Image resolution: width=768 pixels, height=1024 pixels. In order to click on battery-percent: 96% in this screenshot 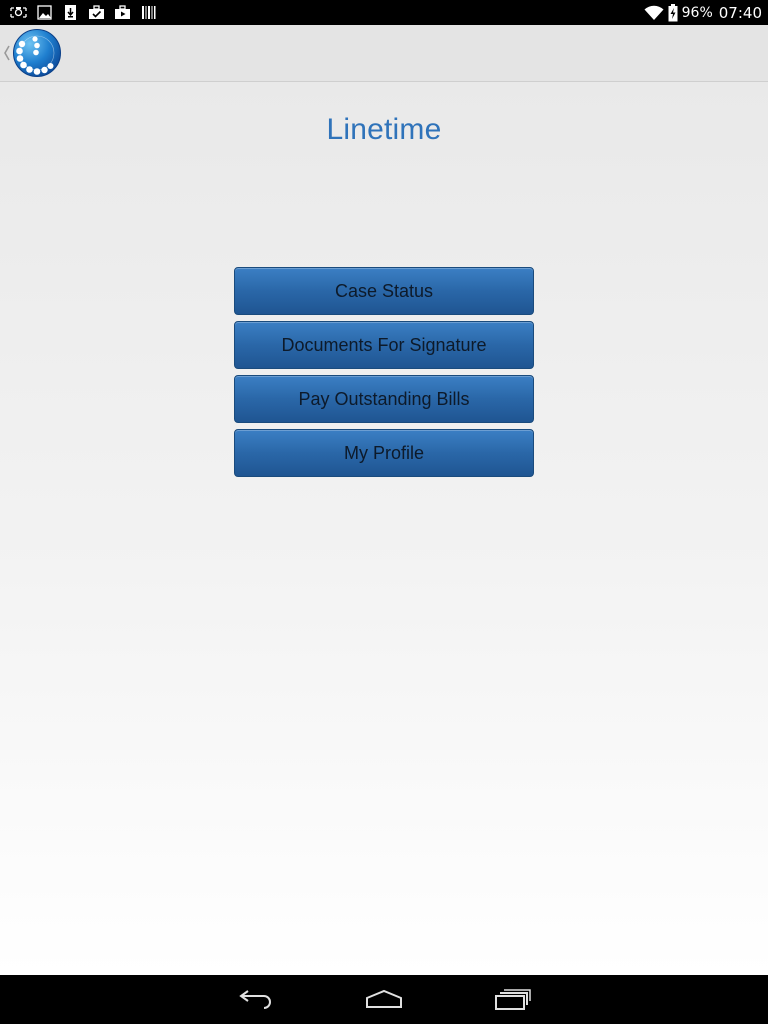, I will do `click(697, 12)`.